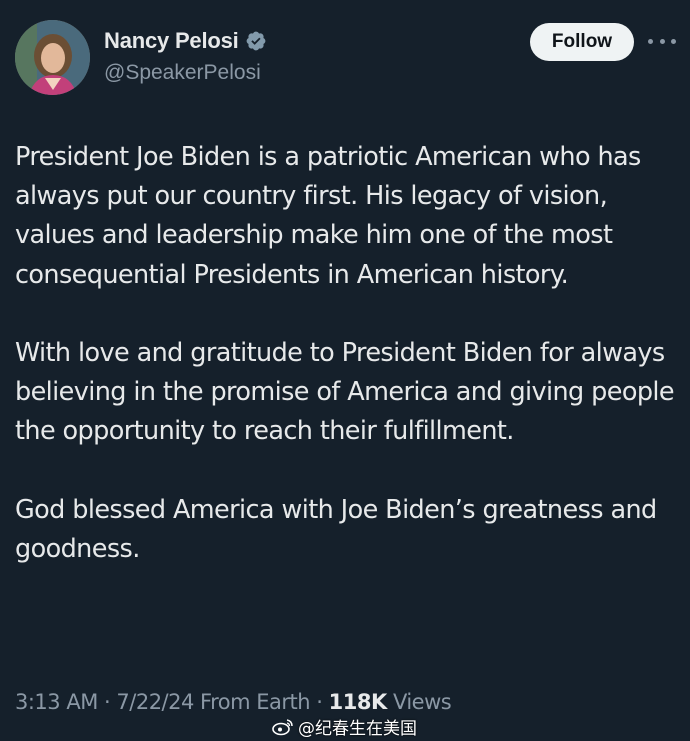 This screenshot has height=741, width=690. I want to click on more-options-icon, so click(662, 41).